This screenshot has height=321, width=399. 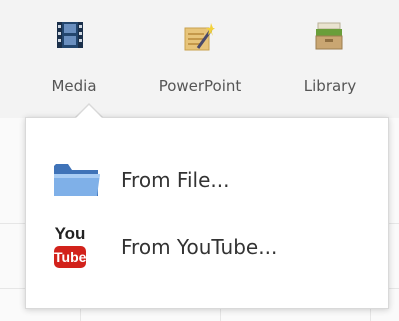 I want to click on powerpoint-wand-icon, so click(x=199, y=37).